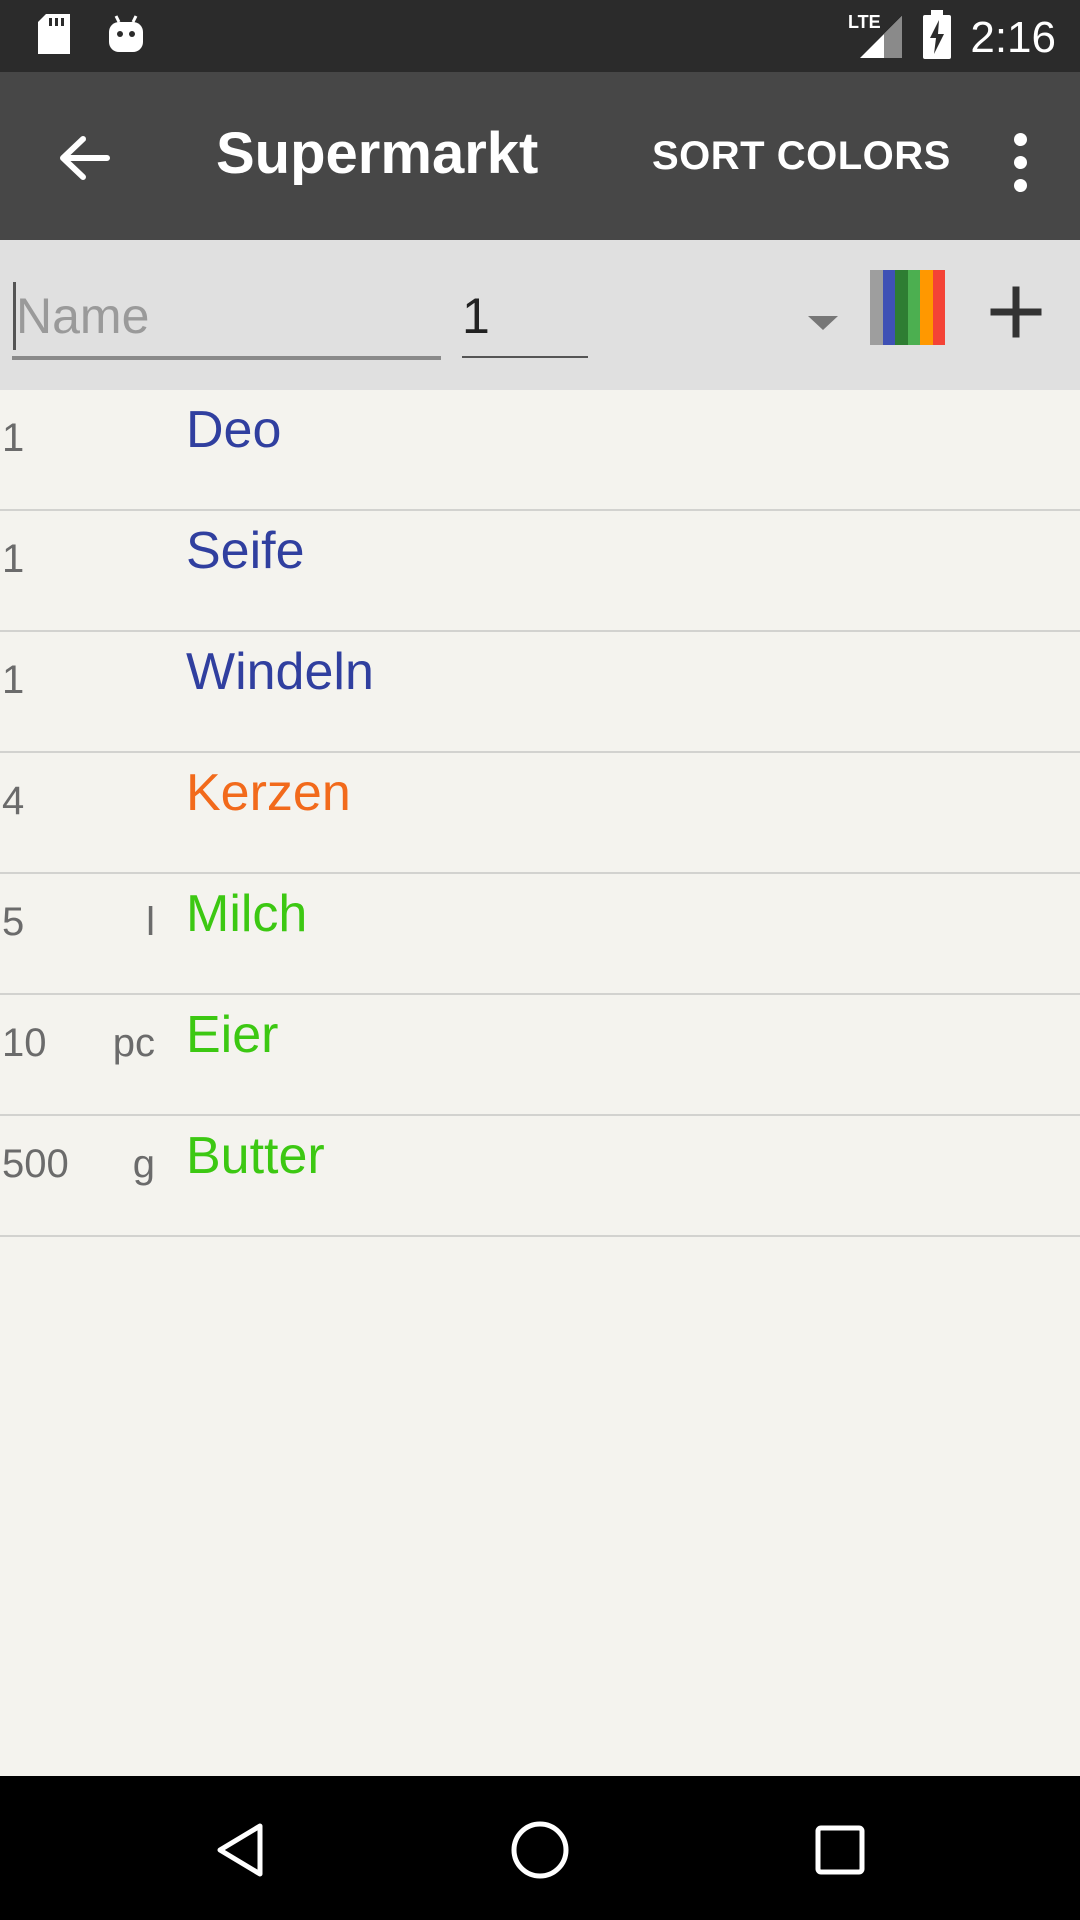  What do you see at coordinates (255, 1156) in the screenshot?
I see `item-name: Butter` at bounding box center [255, 1156].